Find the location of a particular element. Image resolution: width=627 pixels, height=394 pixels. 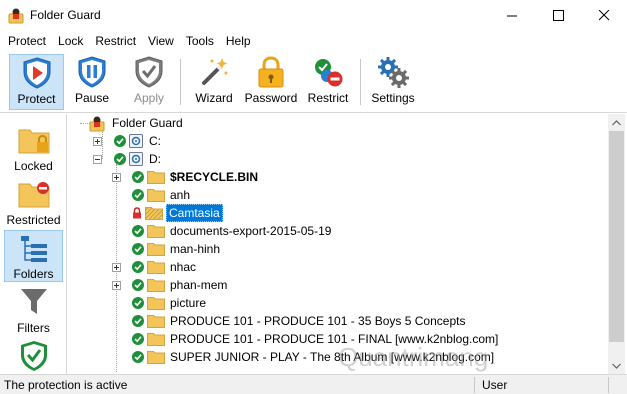

tree-drive-d: D: is located at coordinates (138, 159).